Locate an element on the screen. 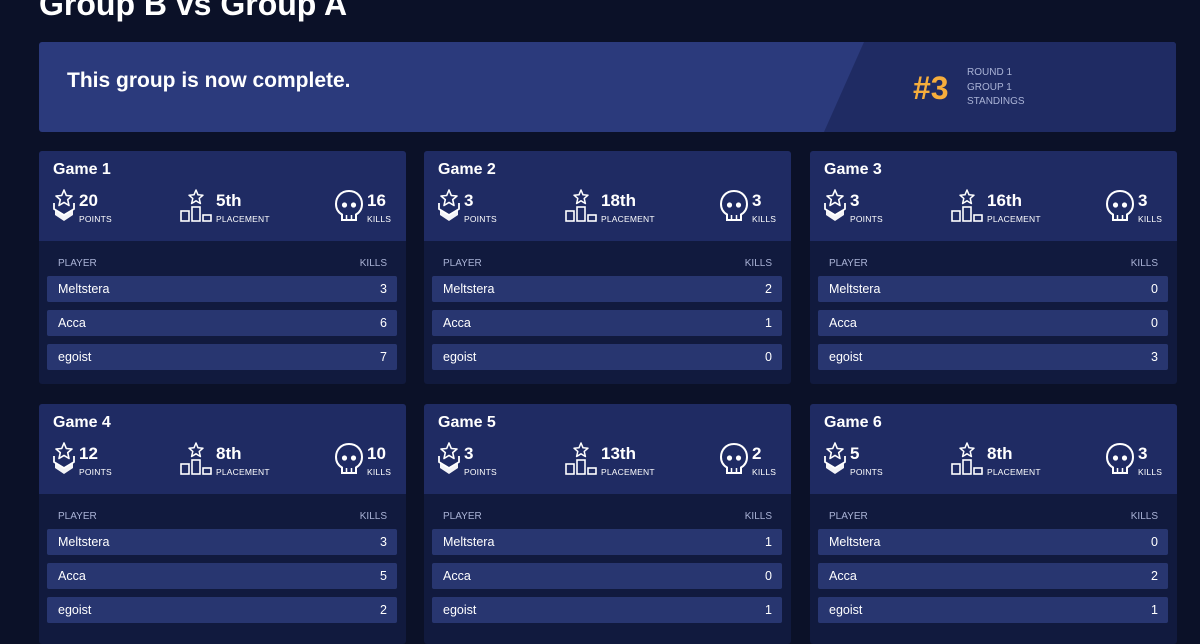 The height and width of the screenshot is (644, 1200). kills-value: 2 is located at coordinates (757, 453).